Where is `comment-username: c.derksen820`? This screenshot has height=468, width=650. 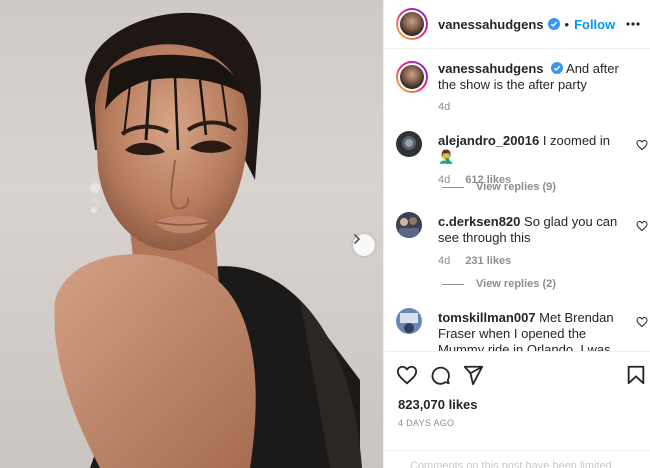 comment-username: c.derksen820 is located at coordinates (479, 221).